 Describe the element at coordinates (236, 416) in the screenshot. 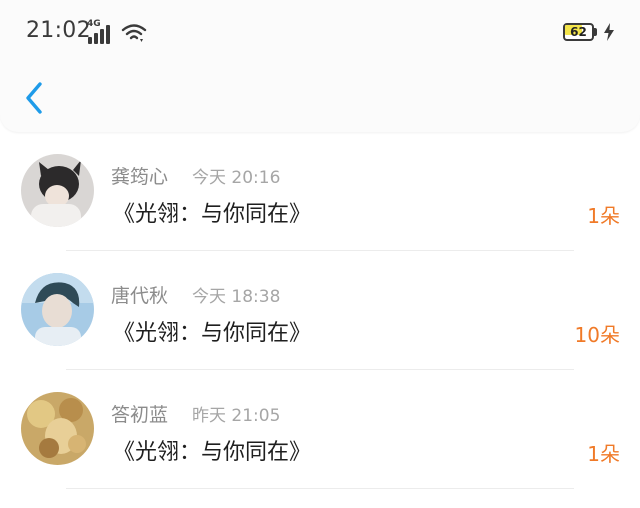

I see `send-time: 昨天 21:05` at that location.